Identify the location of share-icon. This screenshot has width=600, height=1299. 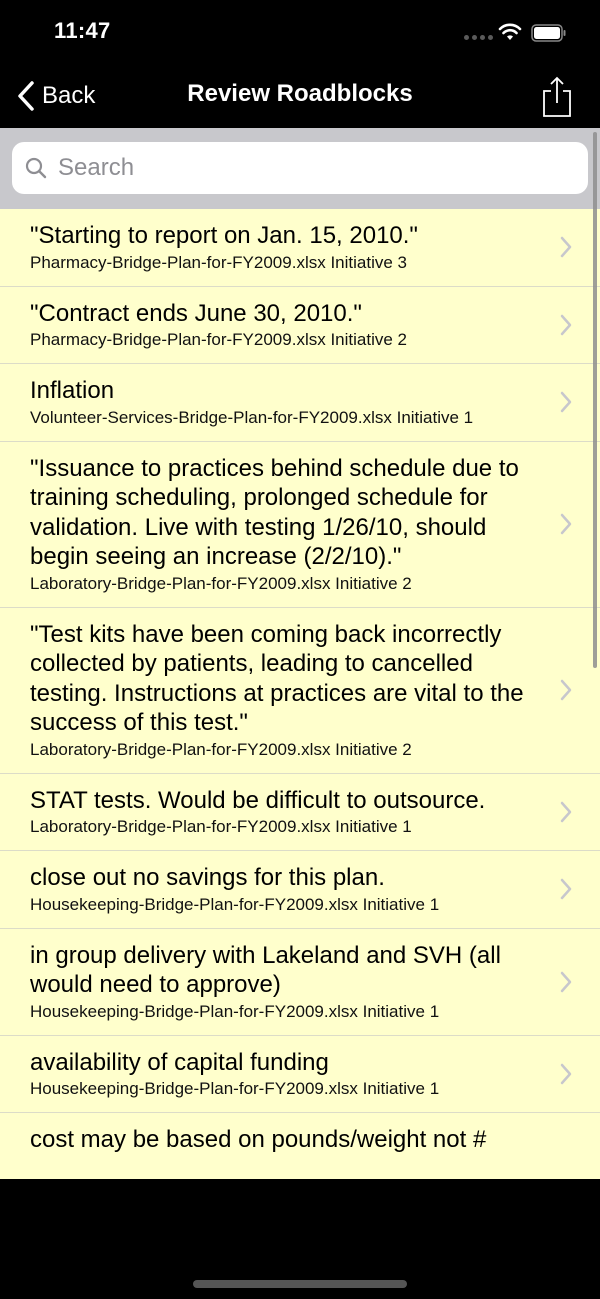
(557, 96).